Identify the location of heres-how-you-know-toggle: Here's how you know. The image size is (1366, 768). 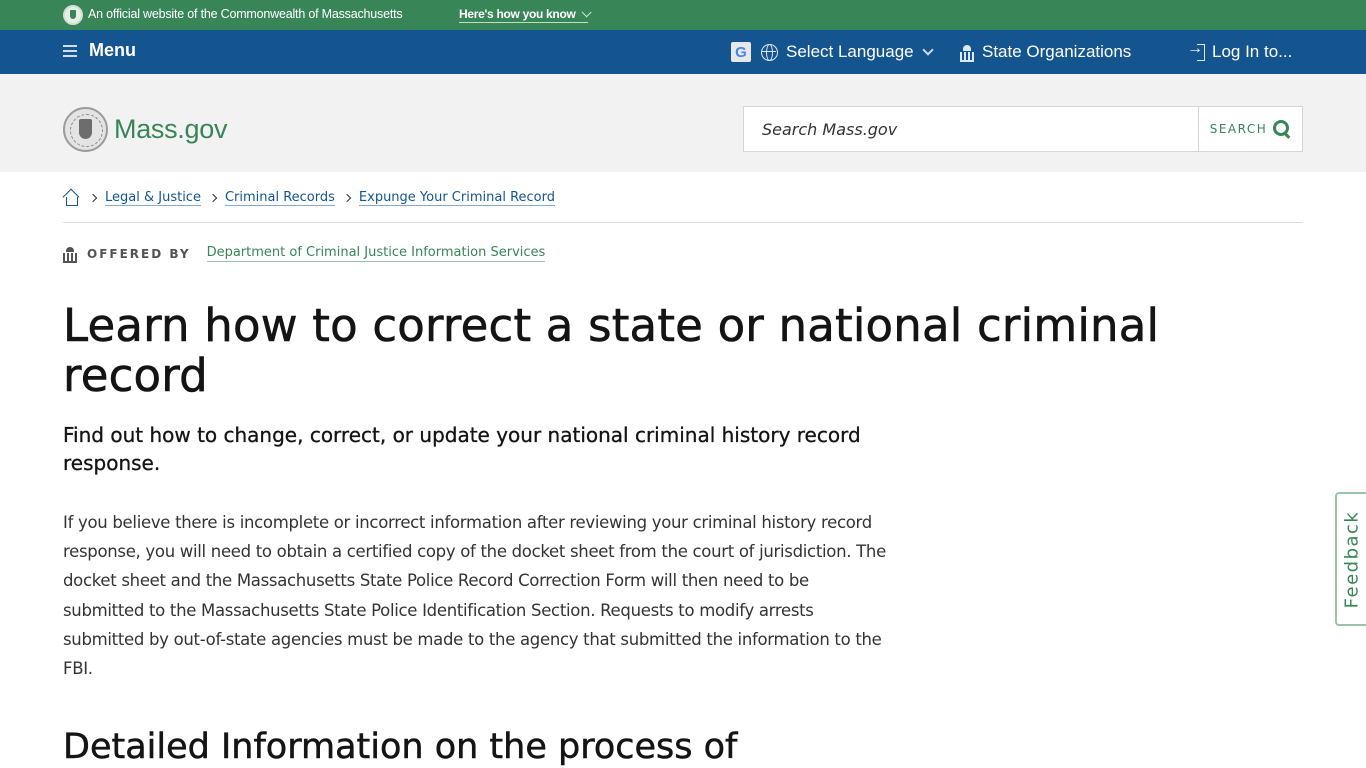
(525, 15).